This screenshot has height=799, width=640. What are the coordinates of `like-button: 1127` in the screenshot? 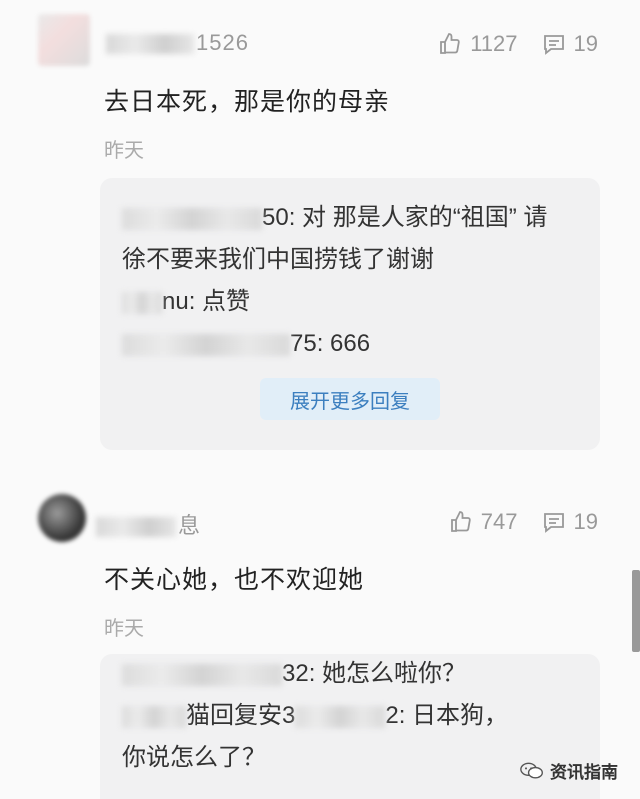 It's located at (478, 44).